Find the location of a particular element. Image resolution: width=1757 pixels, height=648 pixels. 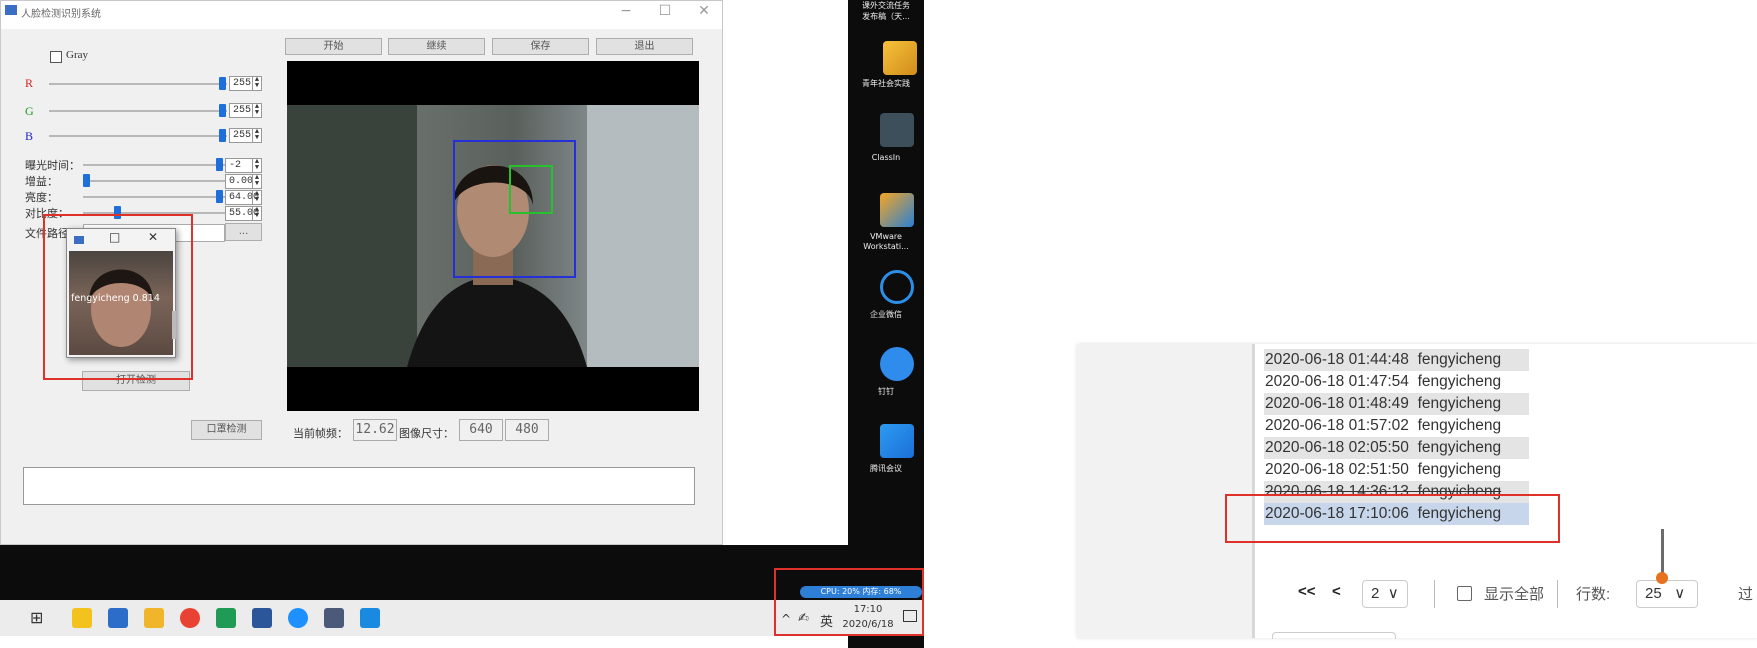

camera-frame is located at coordinates (493, 236).